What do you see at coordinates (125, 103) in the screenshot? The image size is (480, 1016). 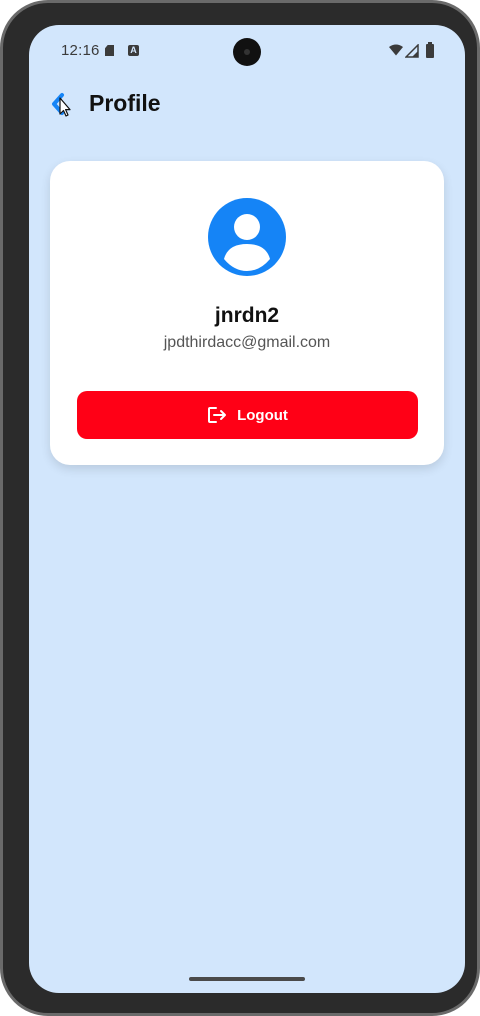 I see `page-title: Profile` at bounding box center [125, 103].